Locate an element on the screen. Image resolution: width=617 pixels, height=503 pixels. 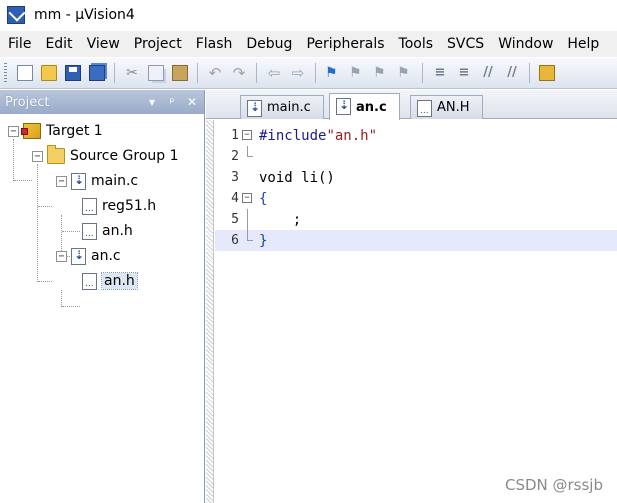
tree-node-an-h-selected: an.h is located at coordinates (110, 281).